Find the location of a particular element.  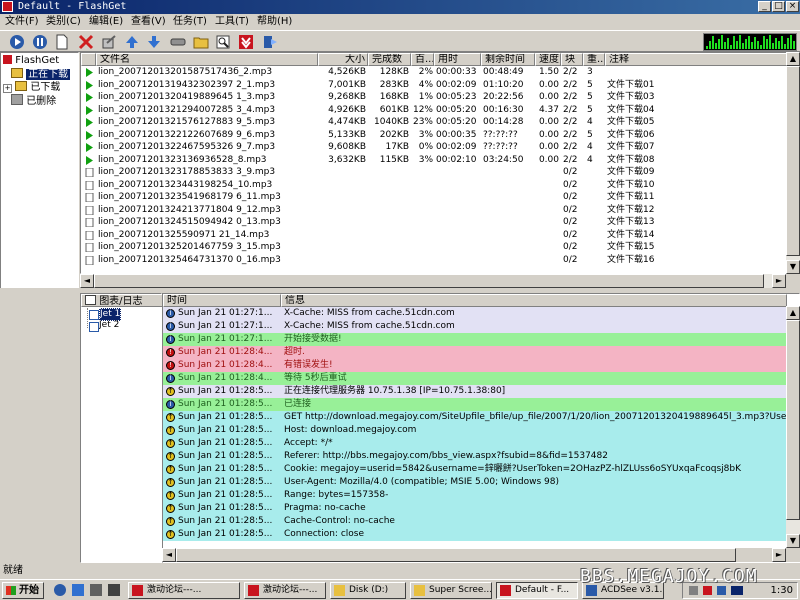

download-list-hscroll: ◄ ► is located at coordinates (440, 281).